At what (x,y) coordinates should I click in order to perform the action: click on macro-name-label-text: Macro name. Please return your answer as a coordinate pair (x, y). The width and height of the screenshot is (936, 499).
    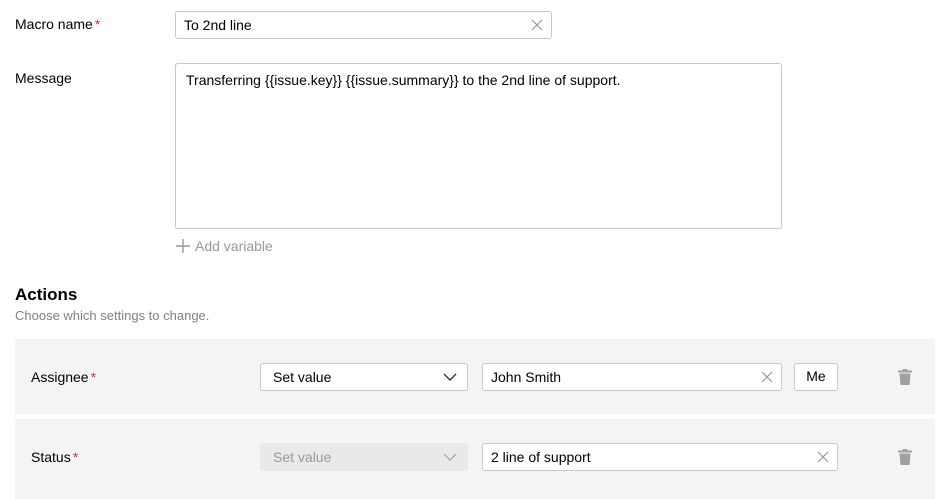
    Looking at the image, I should click on (54, 24).